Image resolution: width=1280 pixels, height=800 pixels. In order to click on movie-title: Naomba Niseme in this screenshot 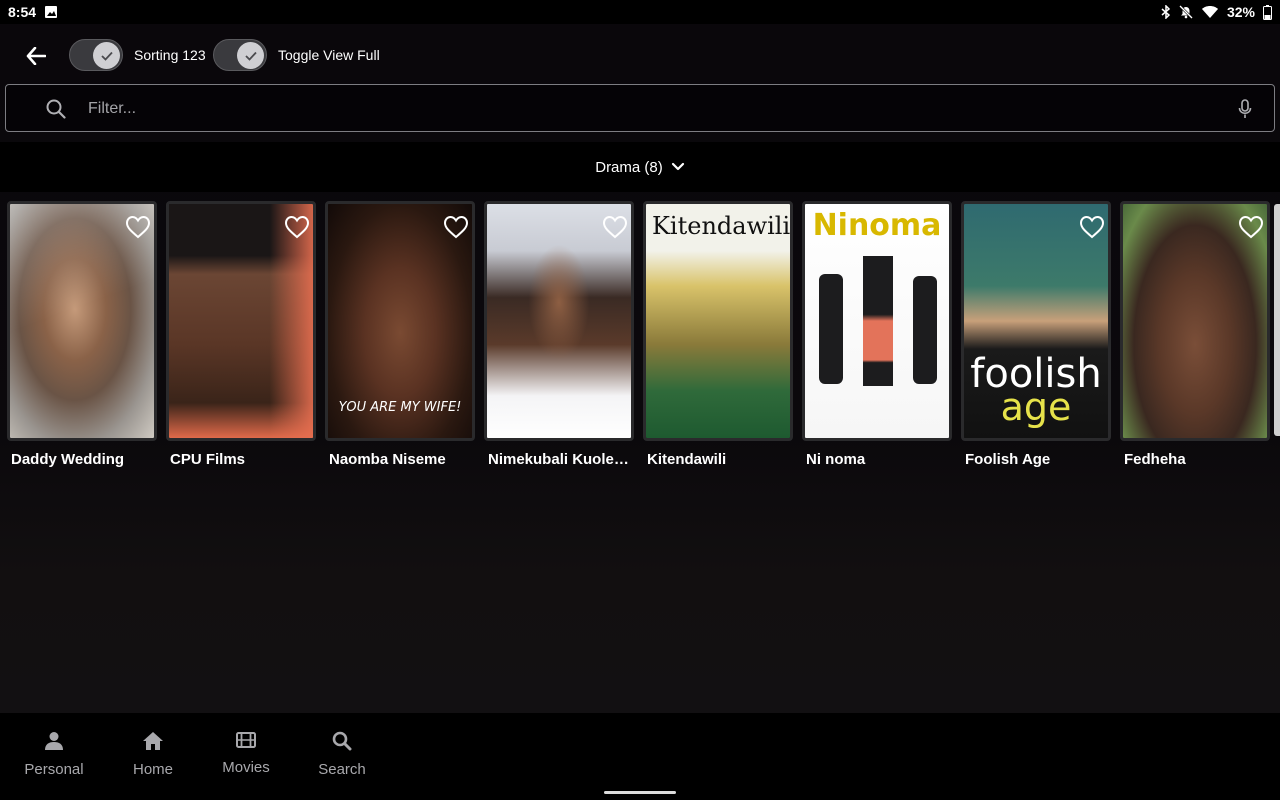, I will do `click(387, 459)`.